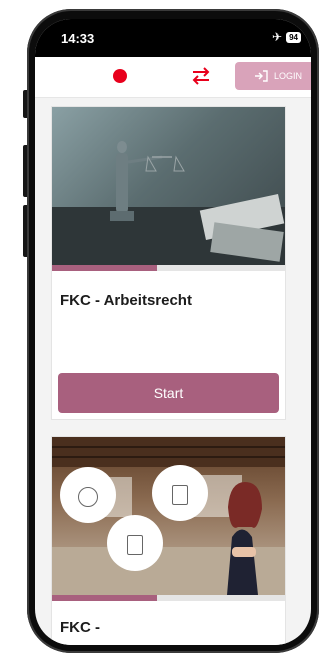 This screenshot has width=323, height=657. Describe the element at coordinates (168, 393) in the screenshot. I see `start-button: Start` at that location.